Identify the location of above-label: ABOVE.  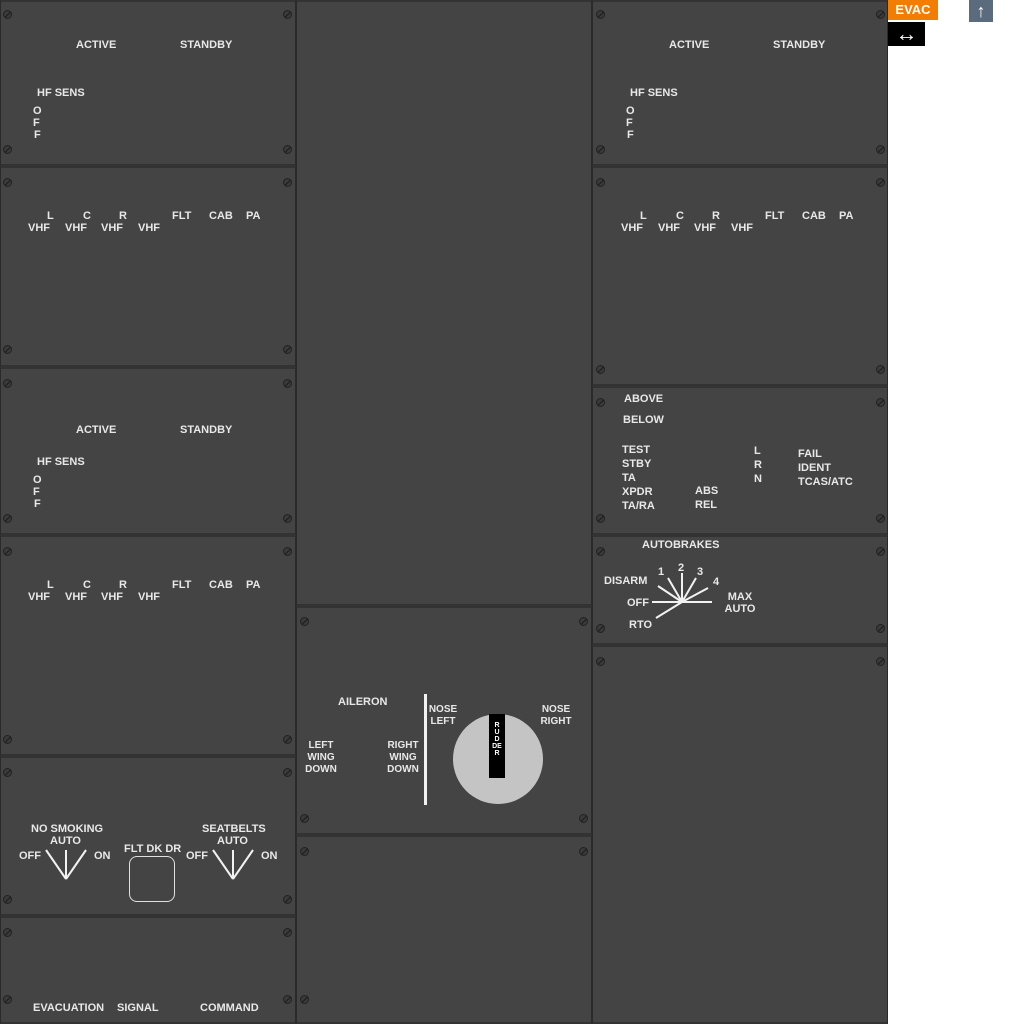
(644, 399).